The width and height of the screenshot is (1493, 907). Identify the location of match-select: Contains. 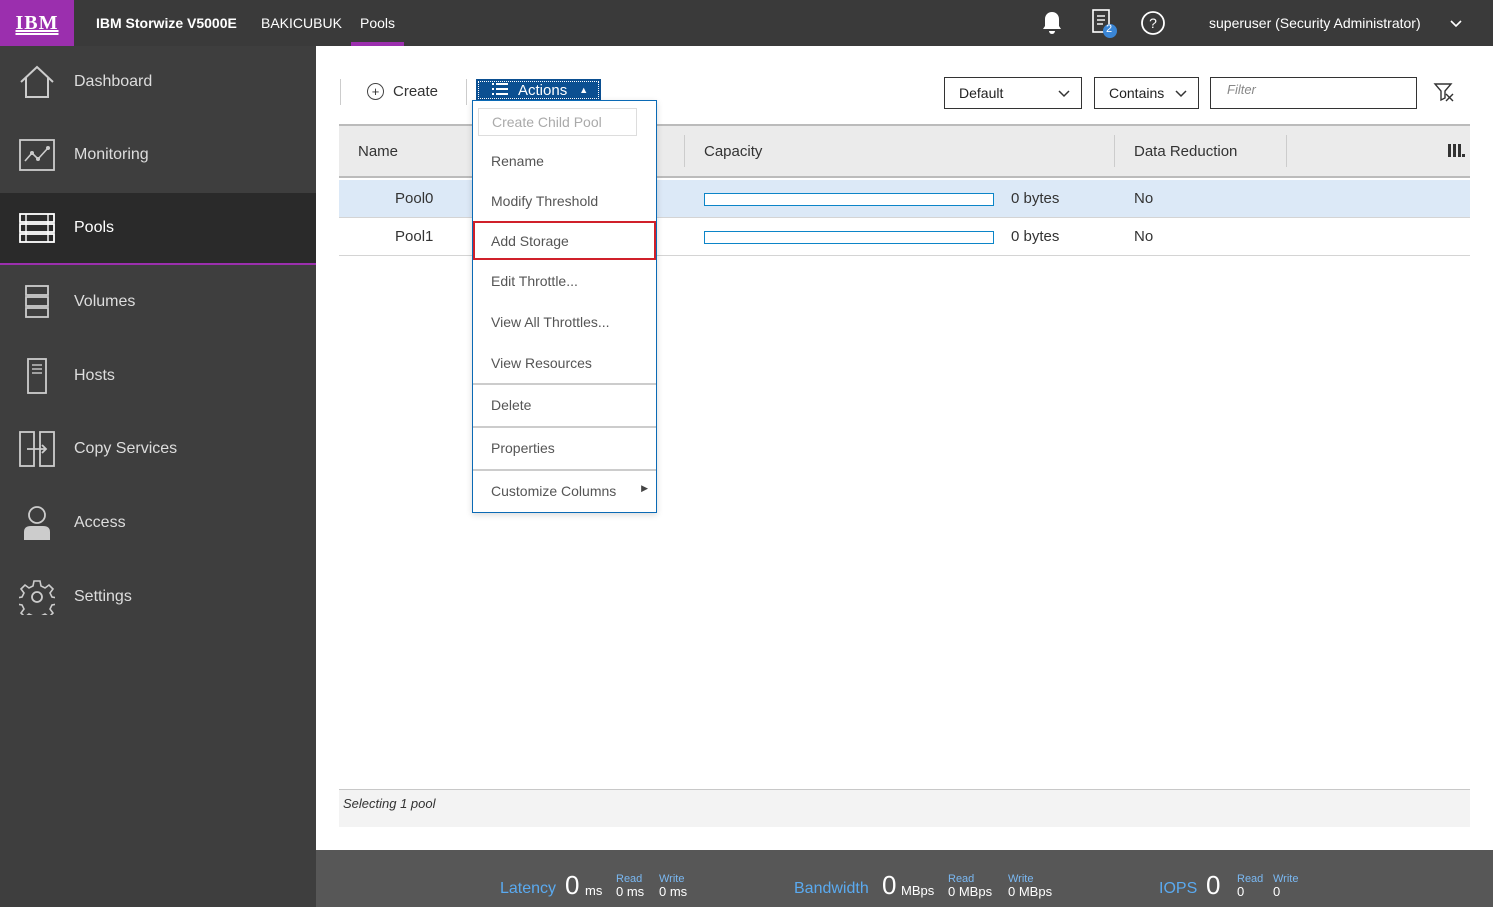
(1146, 93).